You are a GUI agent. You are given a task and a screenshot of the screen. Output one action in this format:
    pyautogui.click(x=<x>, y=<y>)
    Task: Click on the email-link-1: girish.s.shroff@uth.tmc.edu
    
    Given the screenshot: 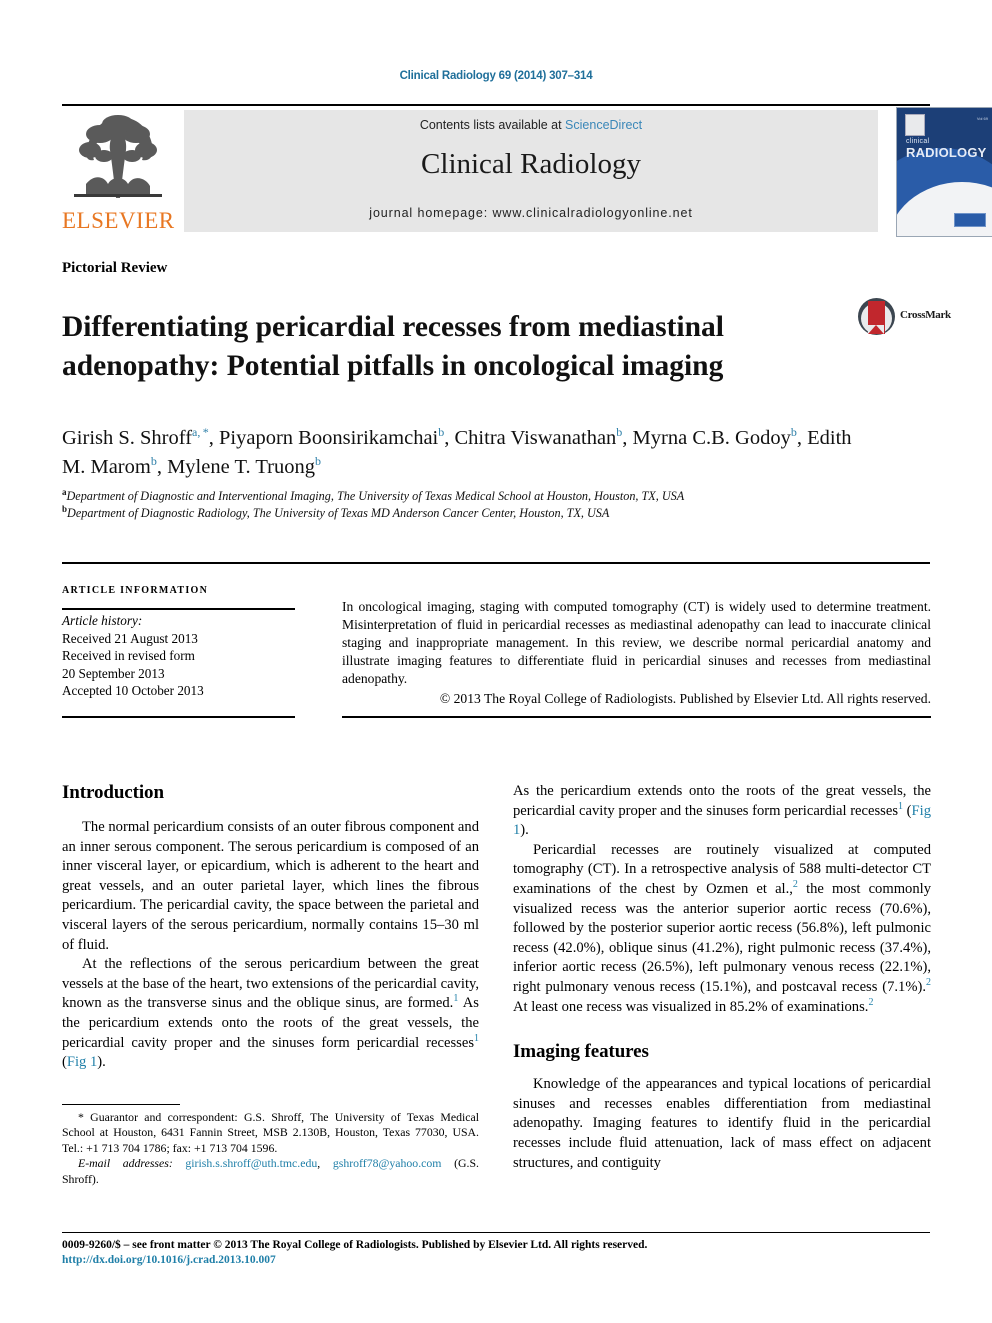 What is the action you would take?
    pyautogui.click(x=251, y=1163)
    